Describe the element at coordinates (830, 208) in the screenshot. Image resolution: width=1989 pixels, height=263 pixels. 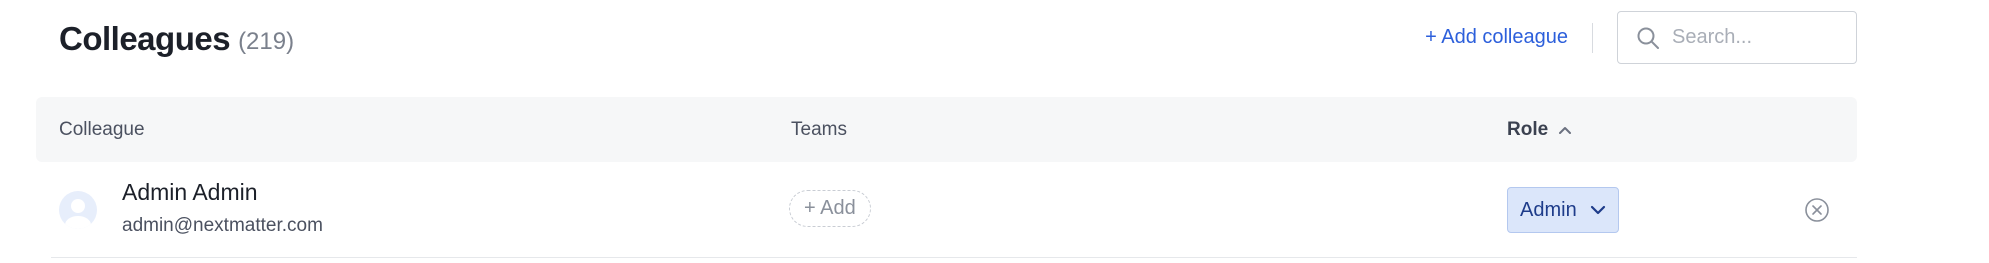
I see `add-team-button: + Add` at that location.